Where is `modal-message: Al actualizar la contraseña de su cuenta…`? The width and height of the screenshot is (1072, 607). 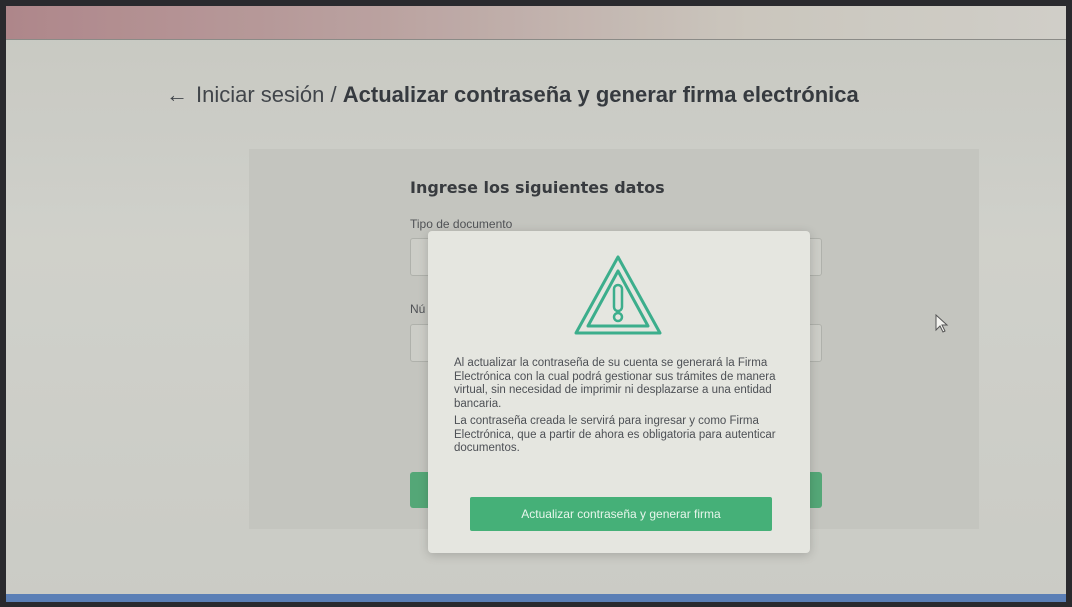
modal-message: Al actualizar la contraseña de su cuenta… is located at coordinates (624, 406).